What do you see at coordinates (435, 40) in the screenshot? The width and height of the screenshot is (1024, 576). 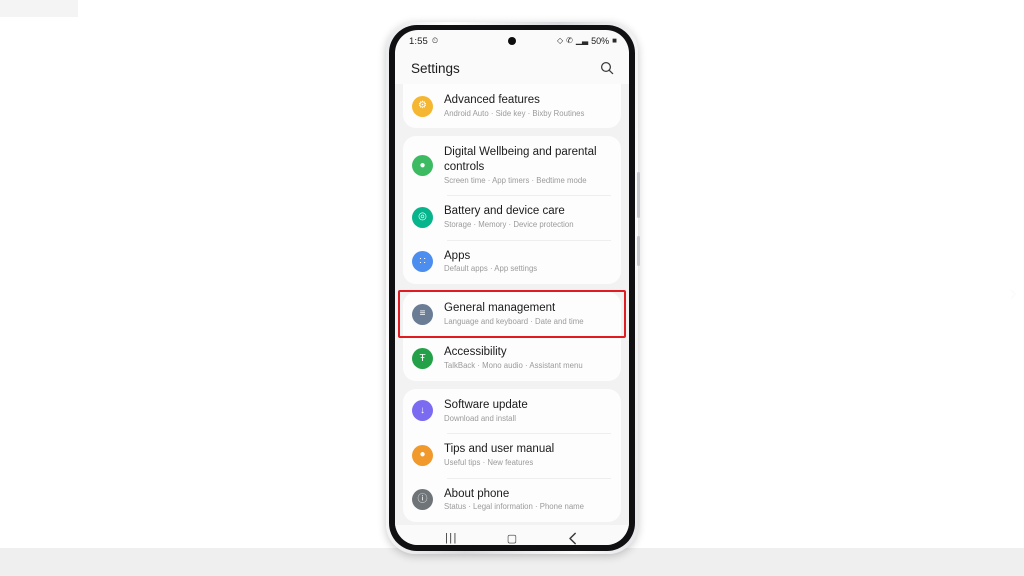 I see `alarm-off-icon: ⏲` at bounding box center [435, 40].